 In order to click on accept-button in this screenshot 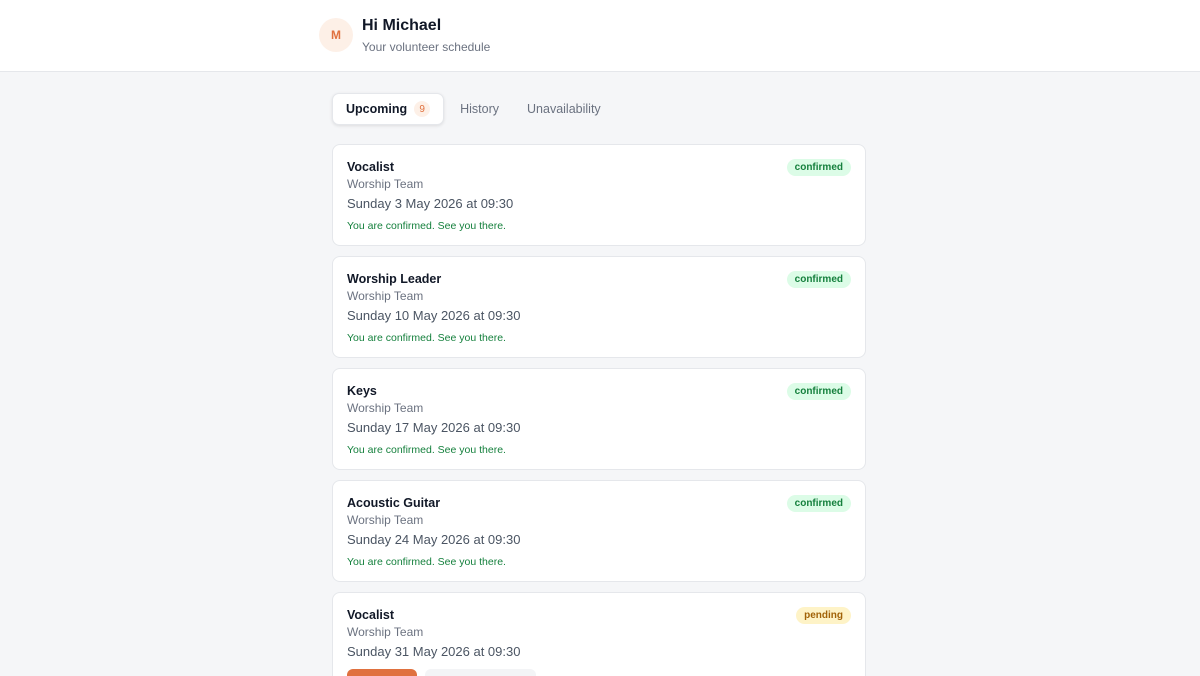, I will do `click(382, 672)`.